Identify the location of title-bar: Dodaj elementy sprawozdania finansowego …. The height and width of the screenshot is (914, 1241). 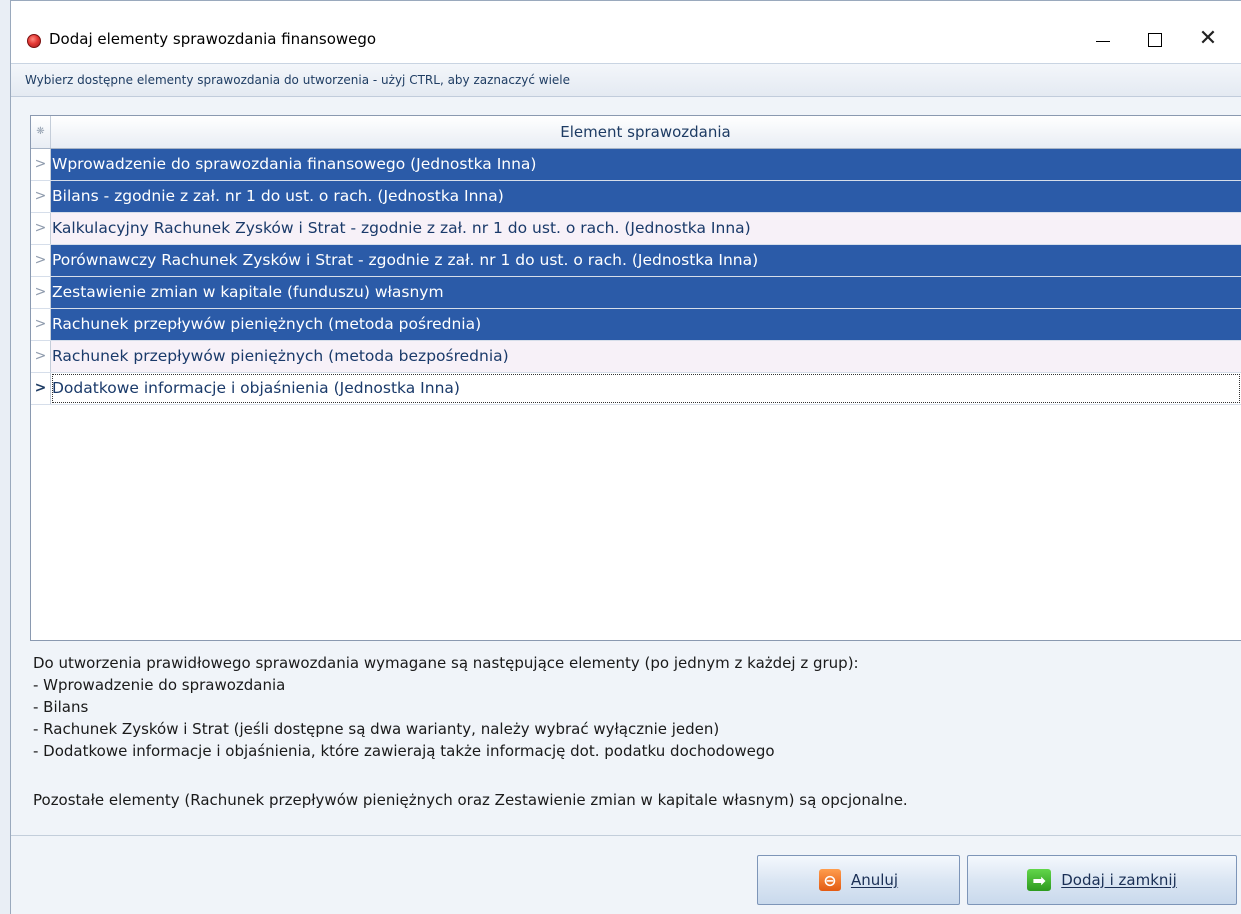
(626, 32).